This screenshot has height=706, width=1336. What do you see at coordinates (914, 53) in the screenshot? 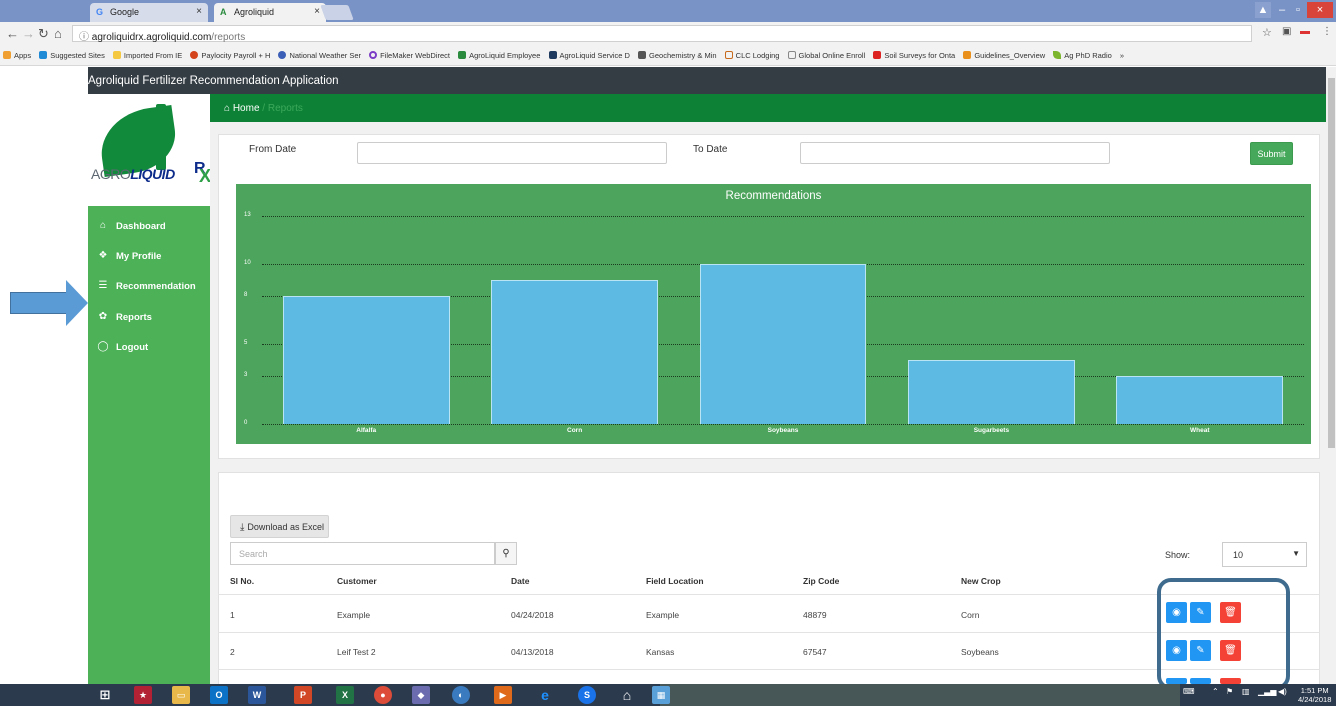
I see `bookmark-soil-surveys: Soil Surveys for Onta` at bounding box center [914, 53].